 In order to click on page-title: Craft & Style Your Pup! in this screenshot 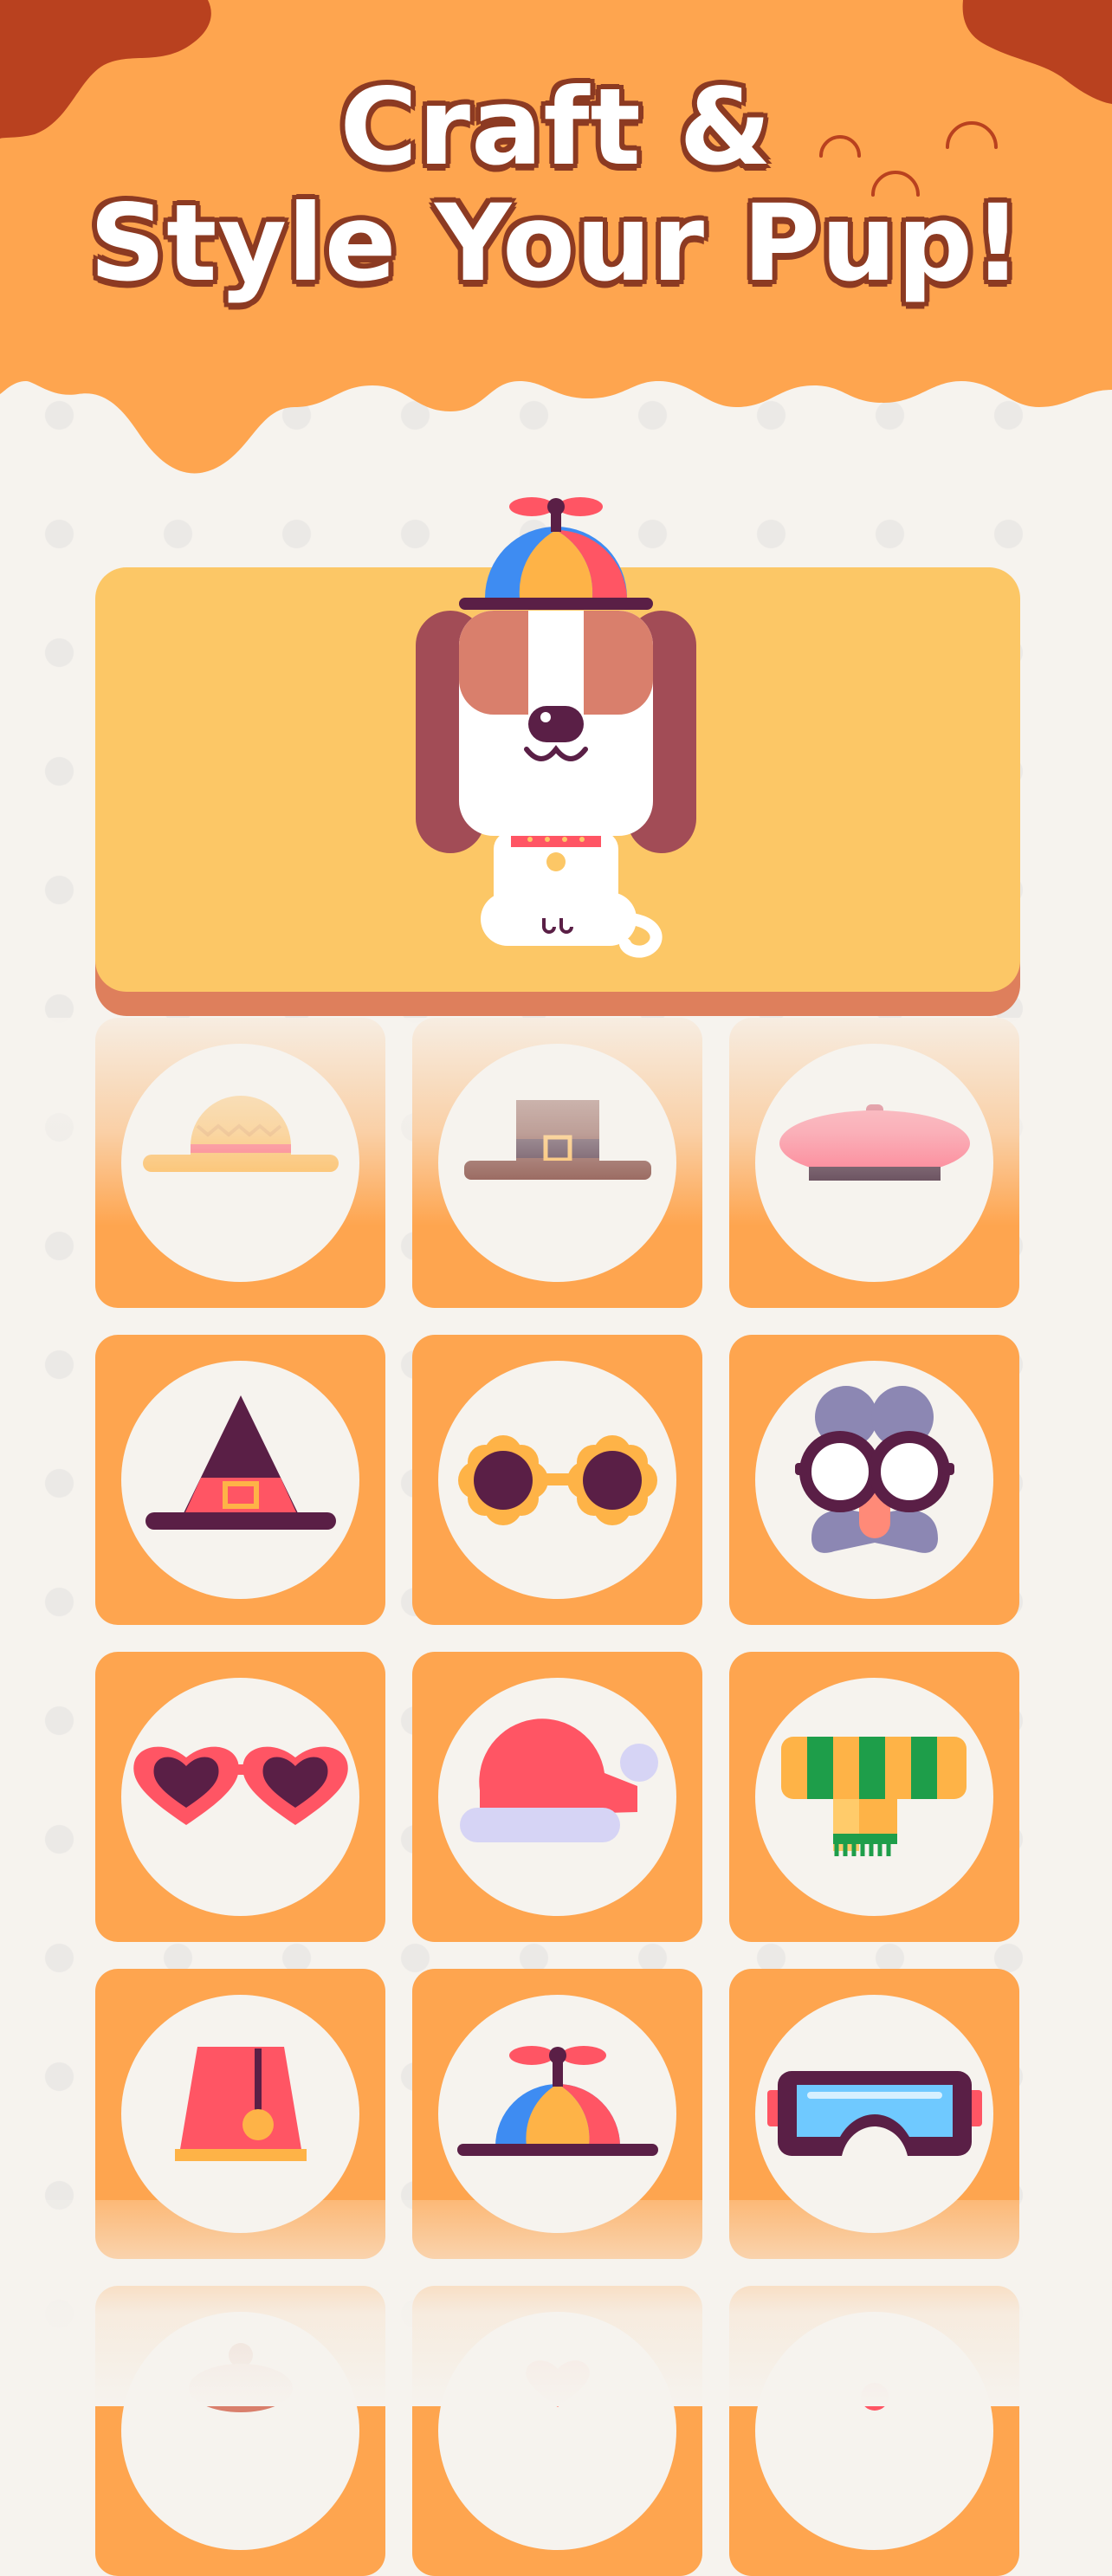, I will do `click(556, 185)`.